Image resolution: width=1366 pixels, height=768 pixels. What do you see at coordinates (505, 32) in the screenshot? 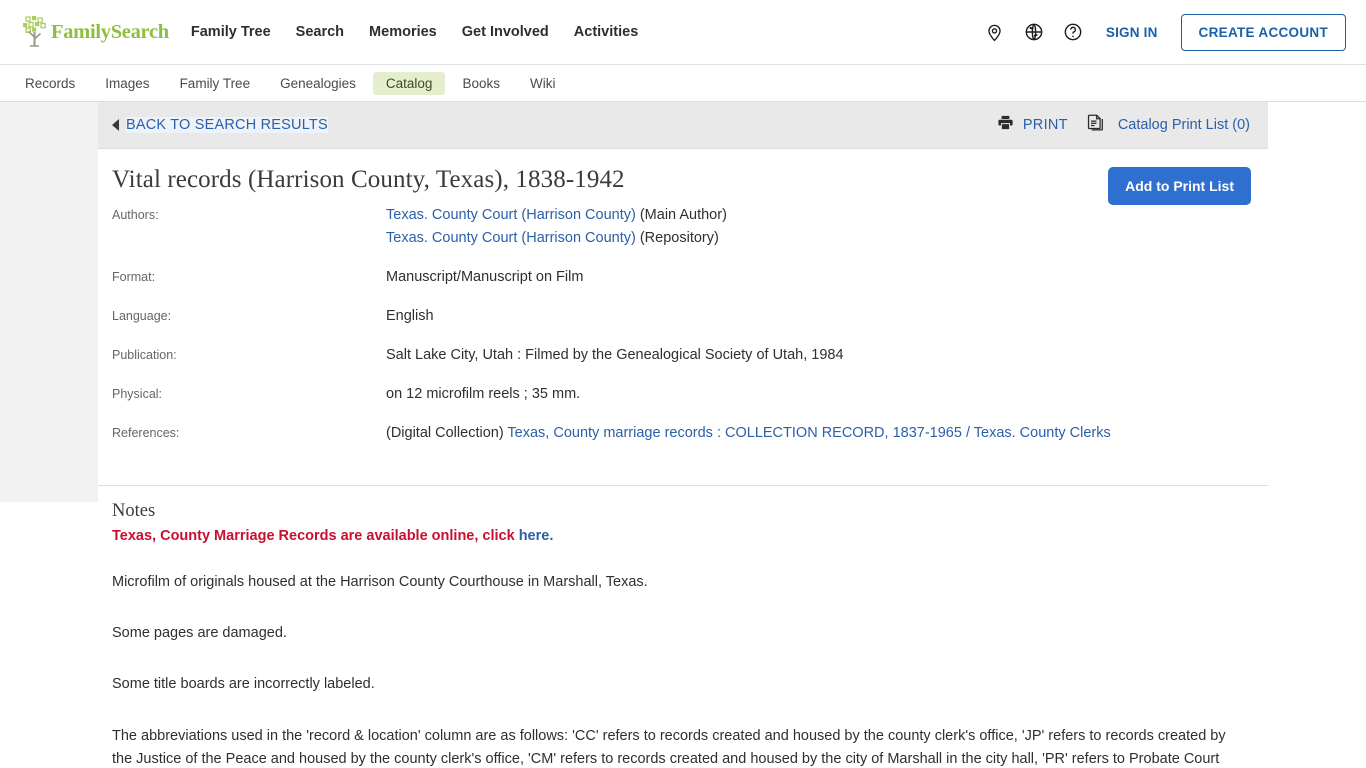
I see `nav-item-get-involved: Get Involved` at bounding box center [505, 32].